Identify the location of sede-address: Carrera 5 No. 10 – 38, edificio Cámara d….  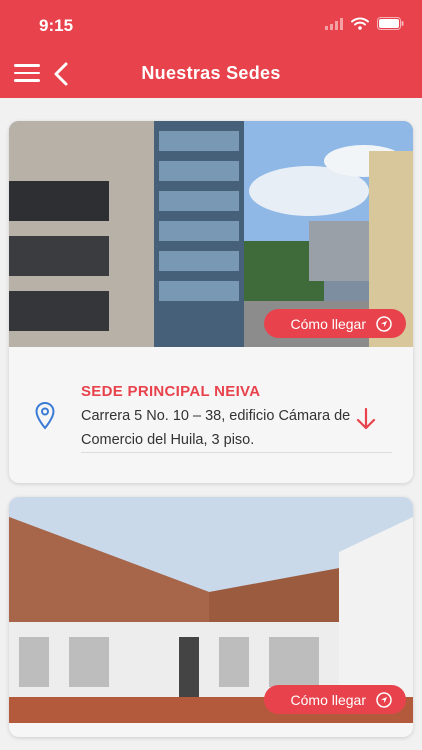
(216, 428).